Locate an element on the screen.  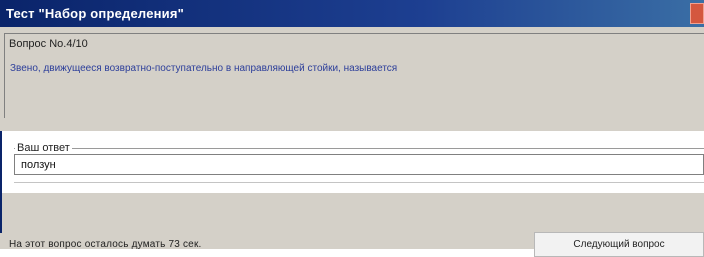
left-border-accent is located at coordinates (1, 190).